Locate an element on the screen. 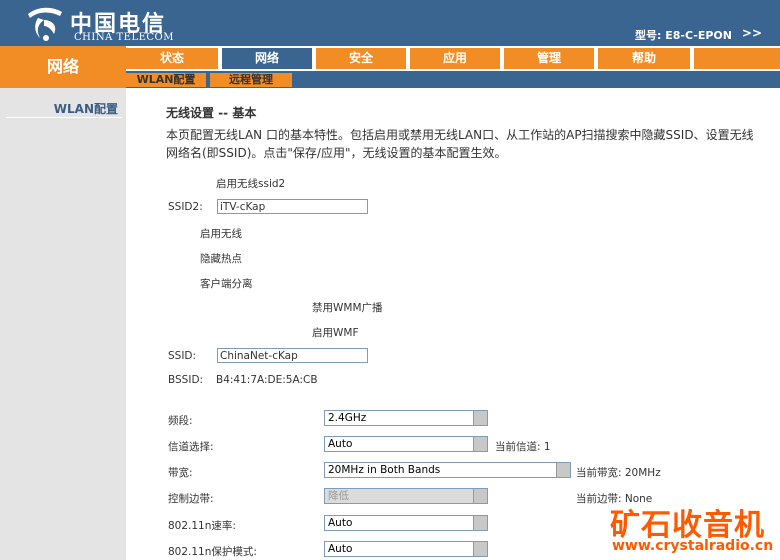  enable-wireless-label: 启用无线 is located at coordinates (221, 234).